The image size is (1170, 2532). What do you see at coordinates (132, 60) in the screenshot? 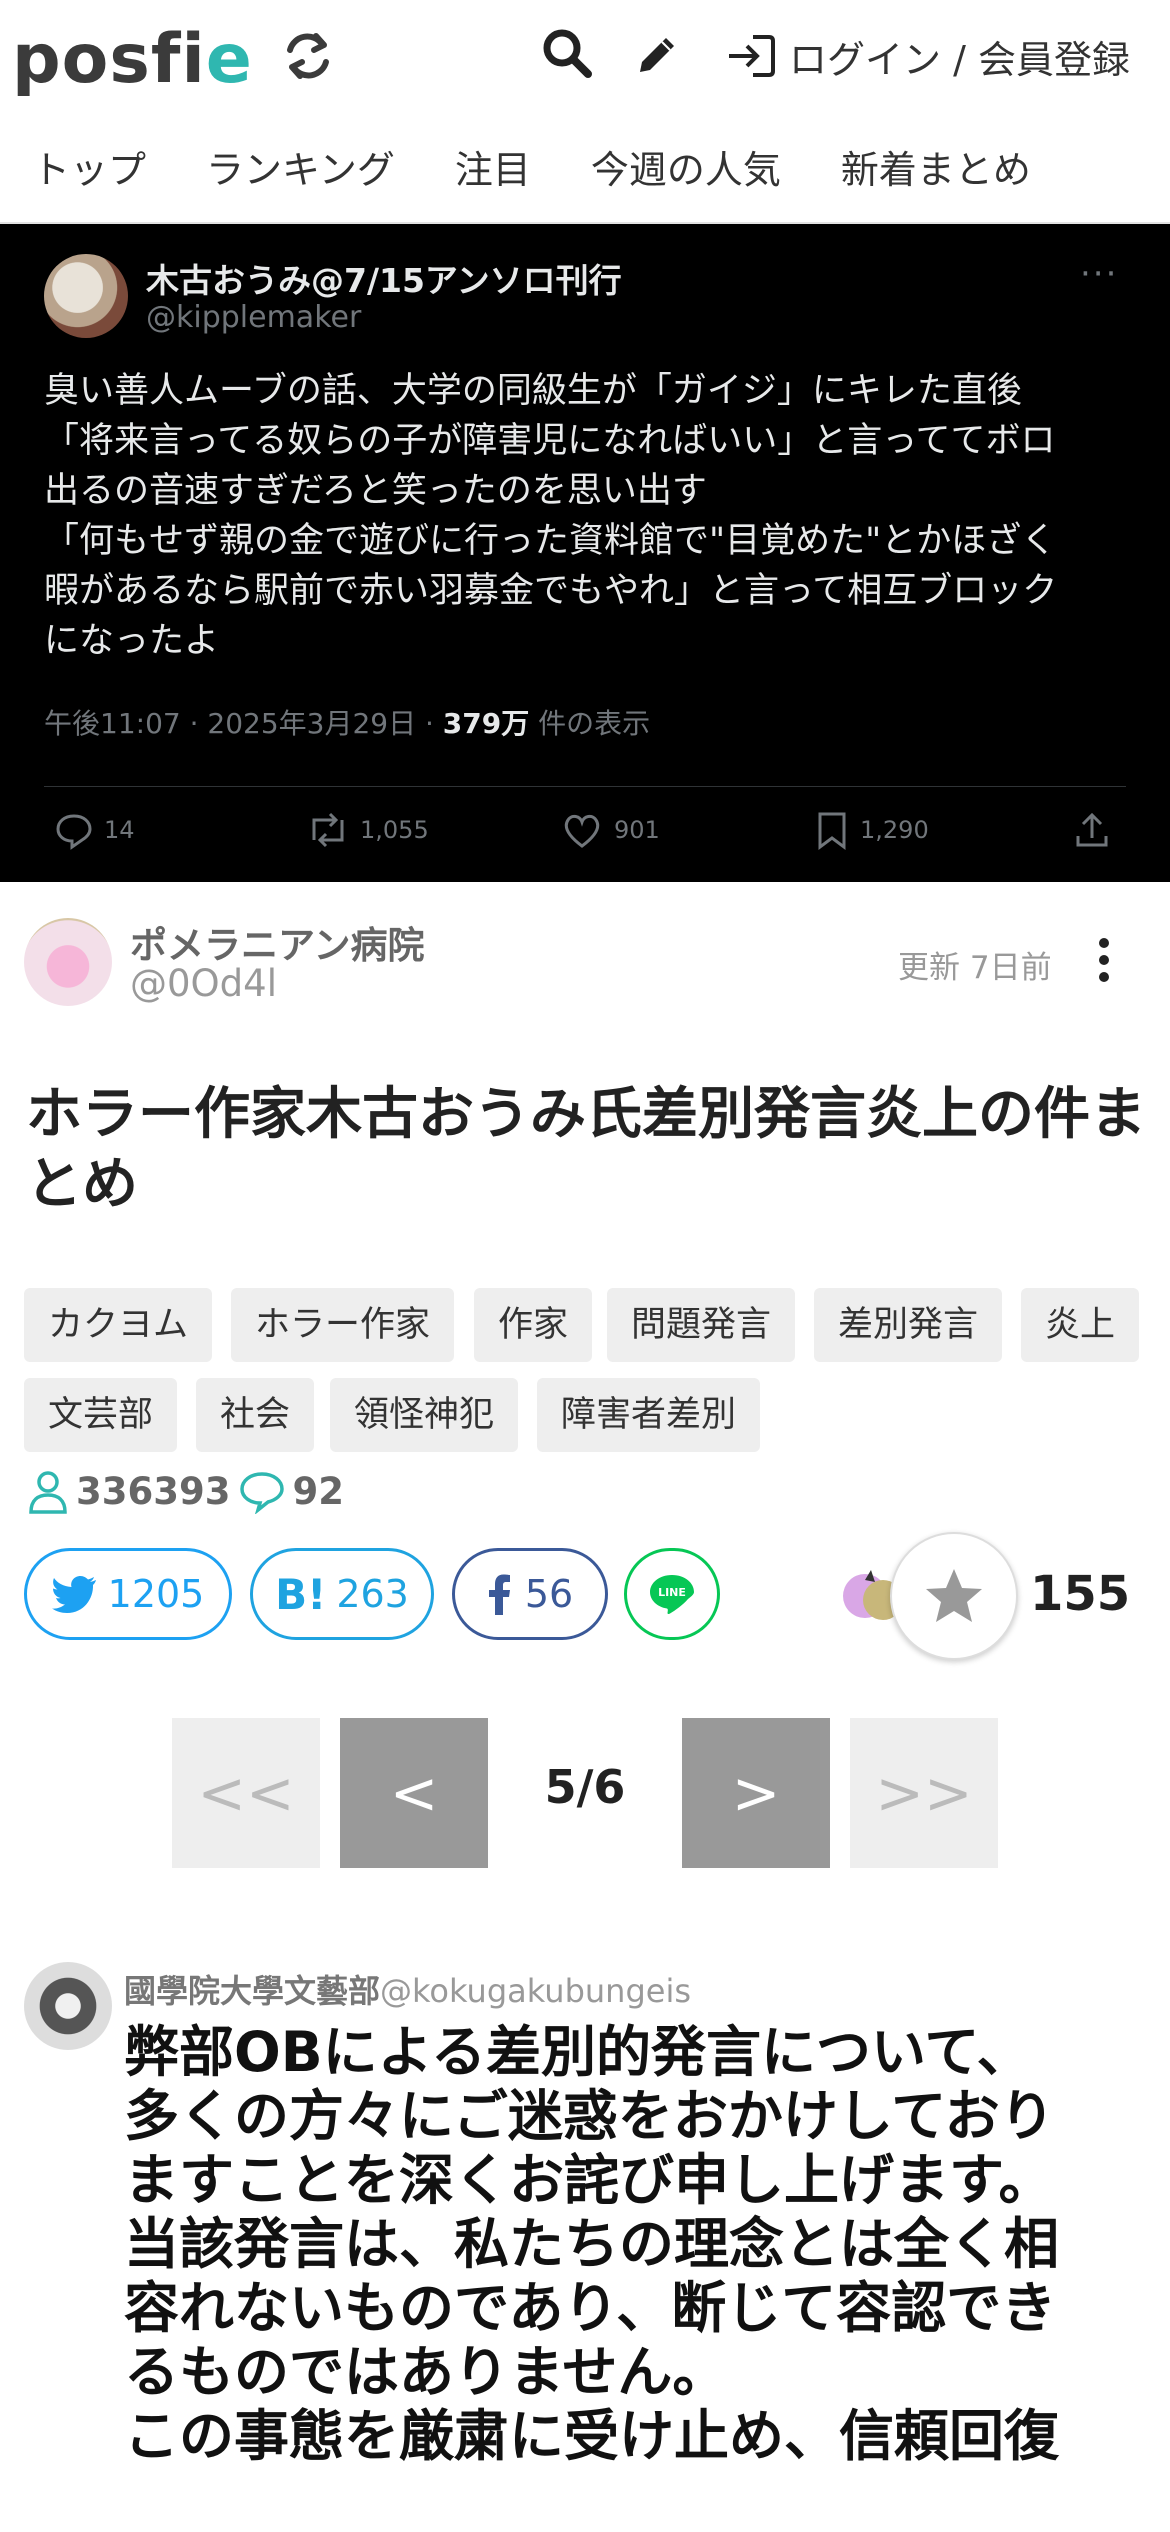
I see `site-logo: posfie` at bounding box center [132, 60].